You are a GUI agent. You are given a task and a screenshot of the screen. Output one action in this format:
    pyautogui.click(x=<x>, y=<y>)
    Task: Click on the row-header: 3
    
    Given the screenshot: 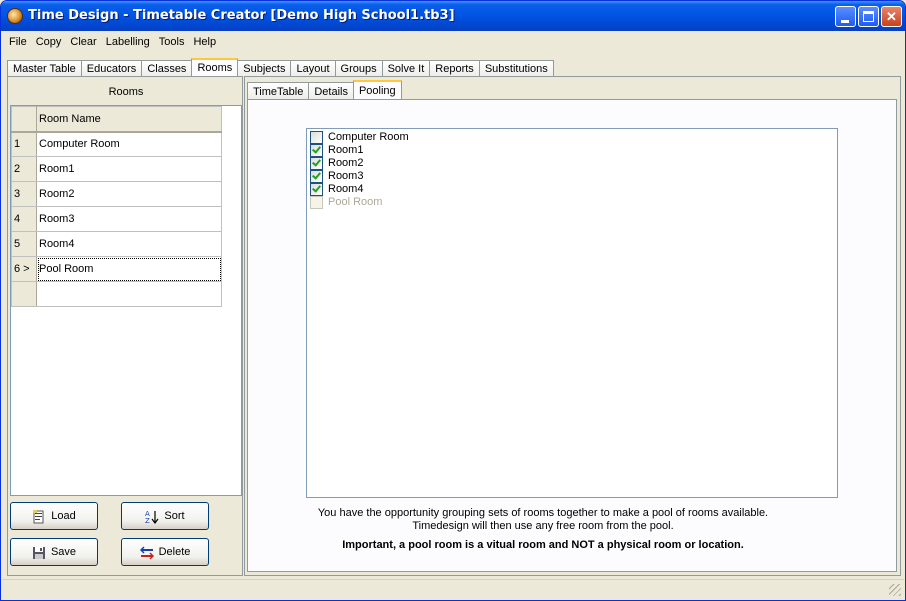 What is the action you would take?
    pyautogui.click(x=24, y=194)
    